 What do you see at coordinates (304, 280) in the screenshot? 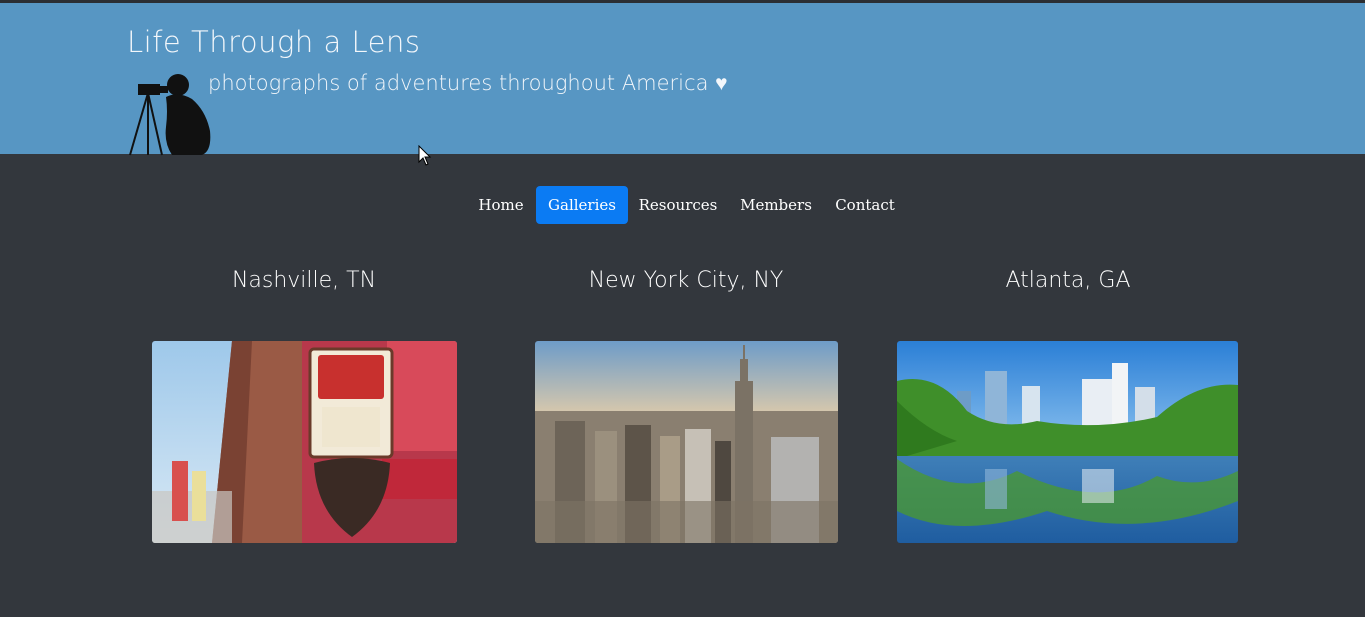
I see `gallery-title-nashville: Nashville, TN` at bounding box center [304, 280].